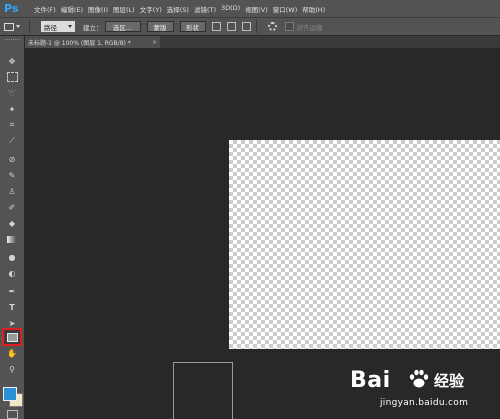 Image resolution: width=500 pixels, height=419 pixels. Describe the element at coordinates (12, 125) in the screenshot. I see `crop-tool-icon: ⌗` at that location.